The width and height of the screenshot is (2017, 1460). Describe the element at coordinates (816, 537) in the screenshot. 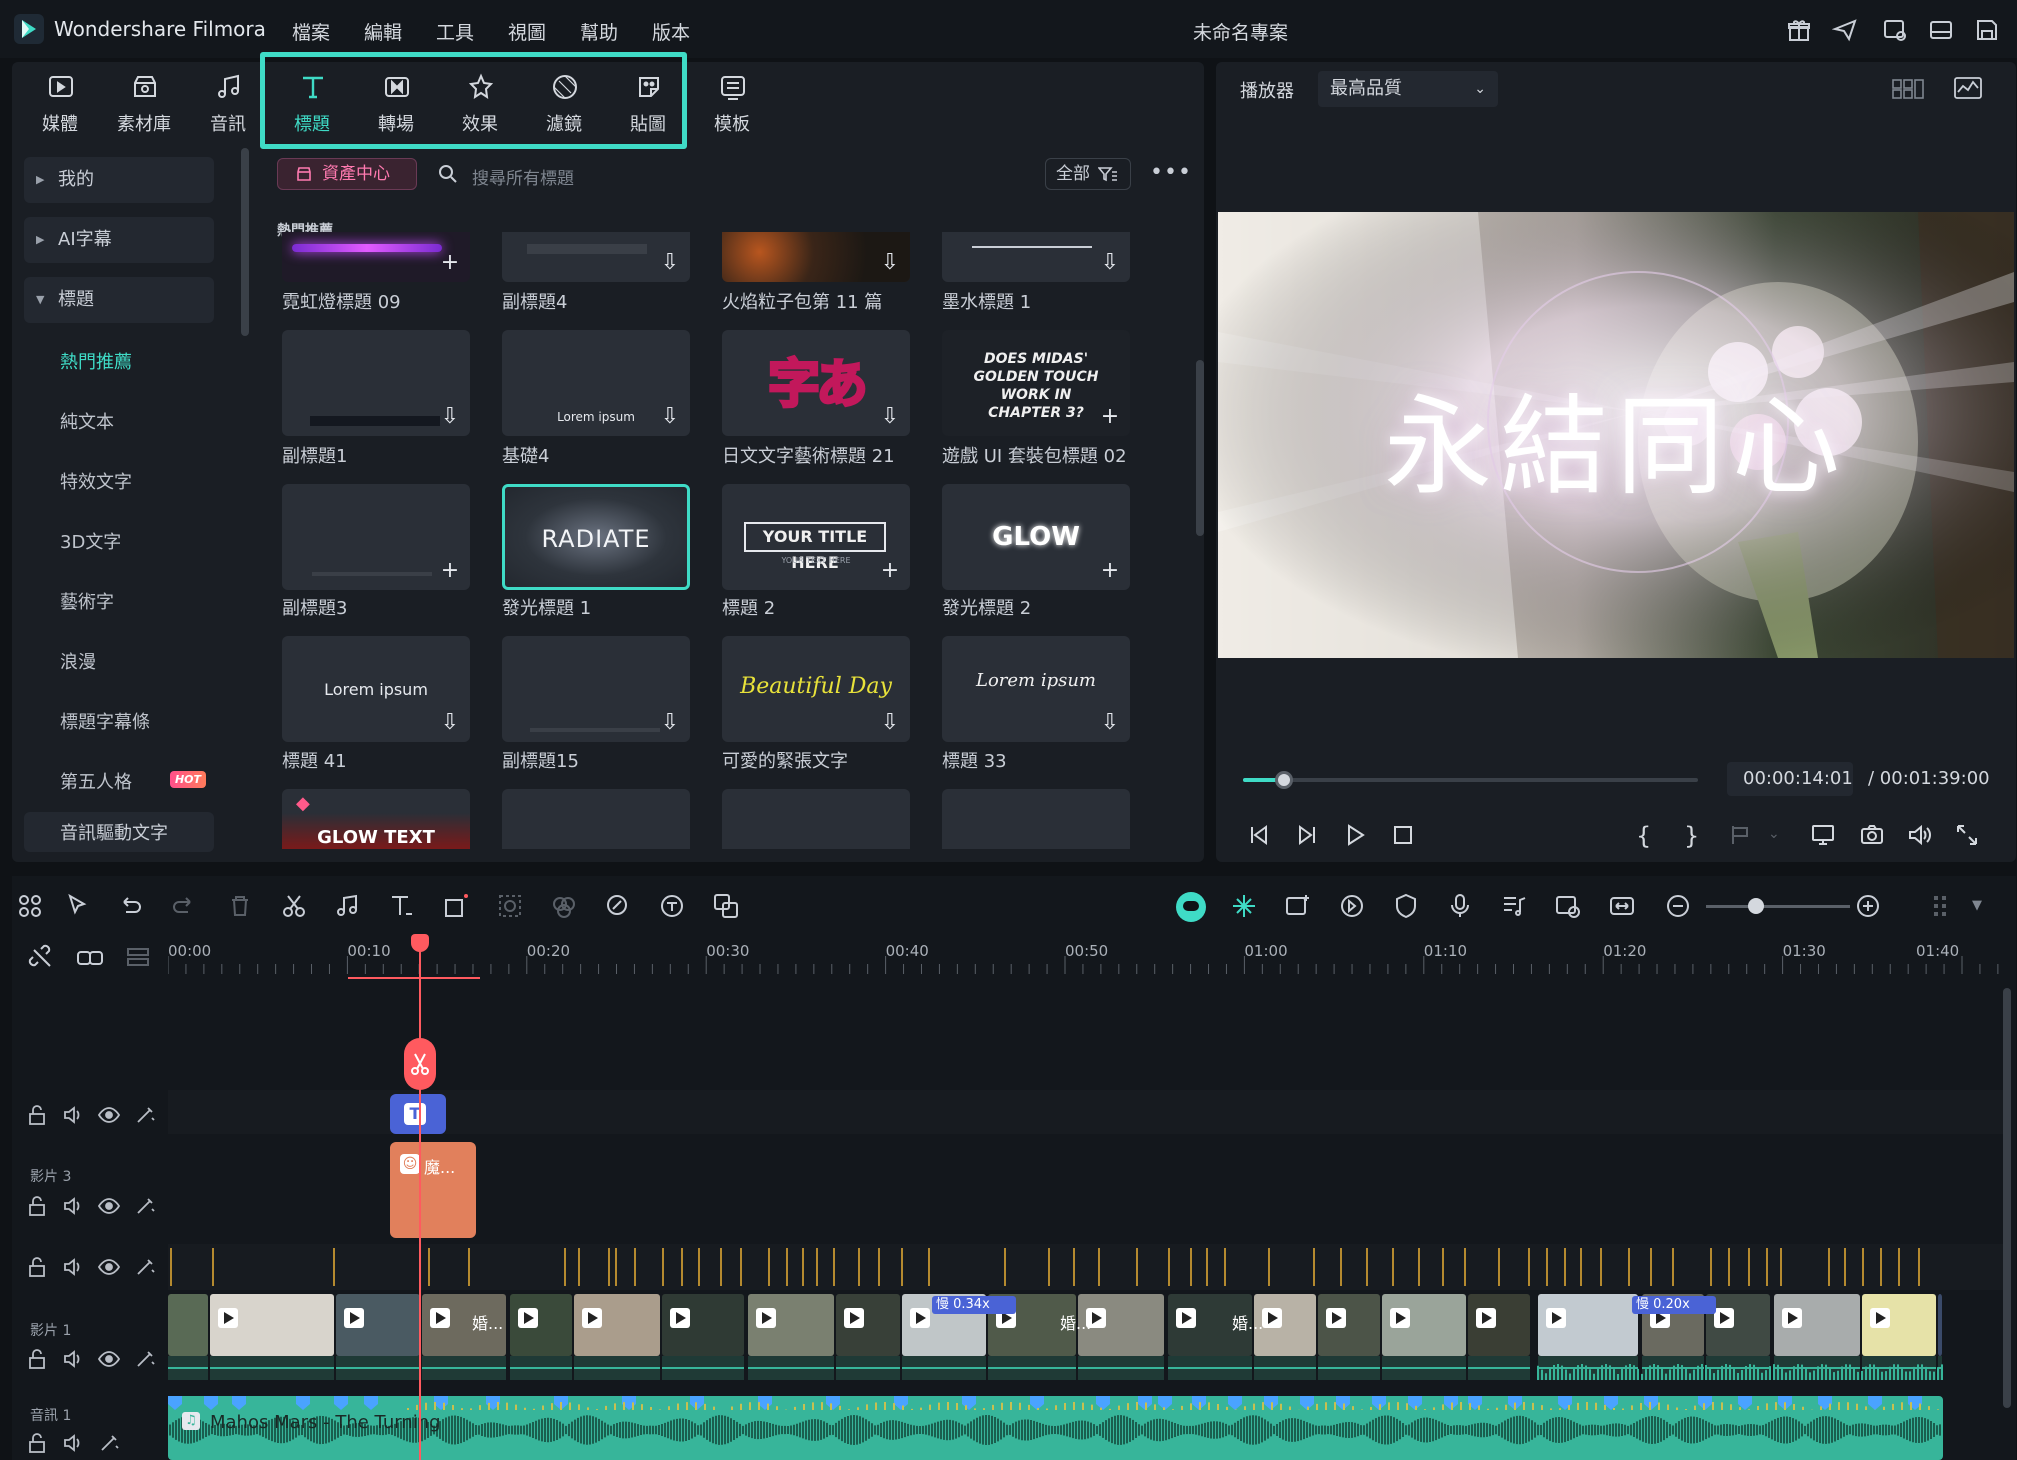

I see `title-card-title-2: YOUR TITLE HERE YOUR TEXT HERE +` at that location.